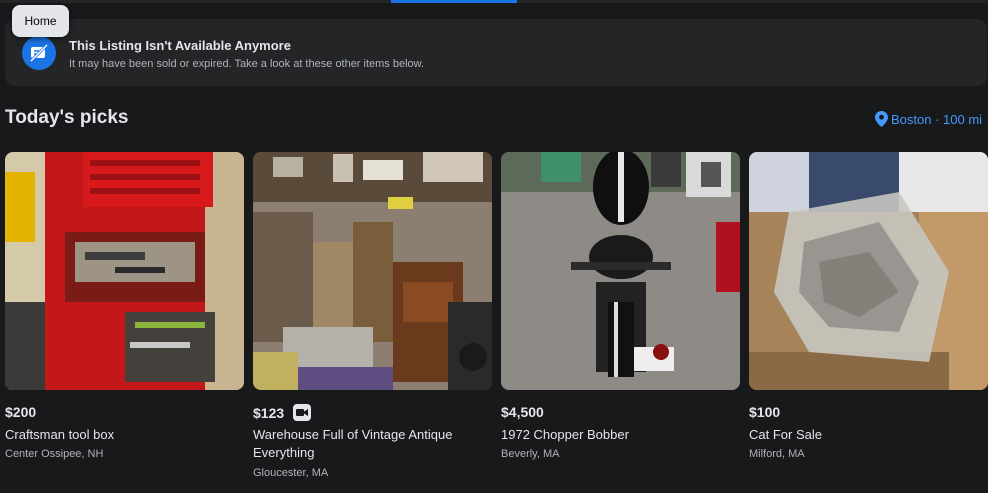  I want to click on listing-location: Beverly, MA, so click(530, 454).